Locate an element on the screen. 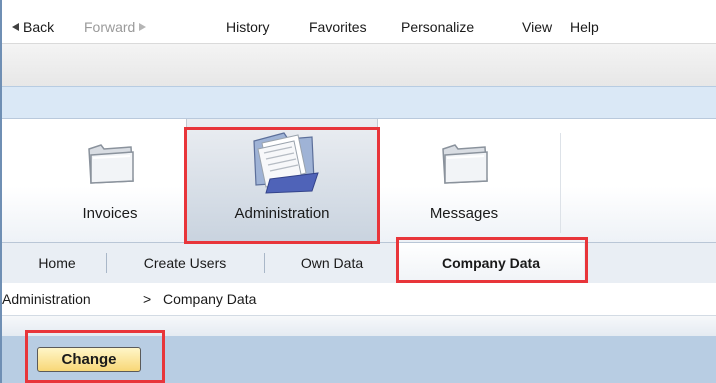 This screenshot has height=383, width=716. change-button: Change is located at coordinates (89, 359).